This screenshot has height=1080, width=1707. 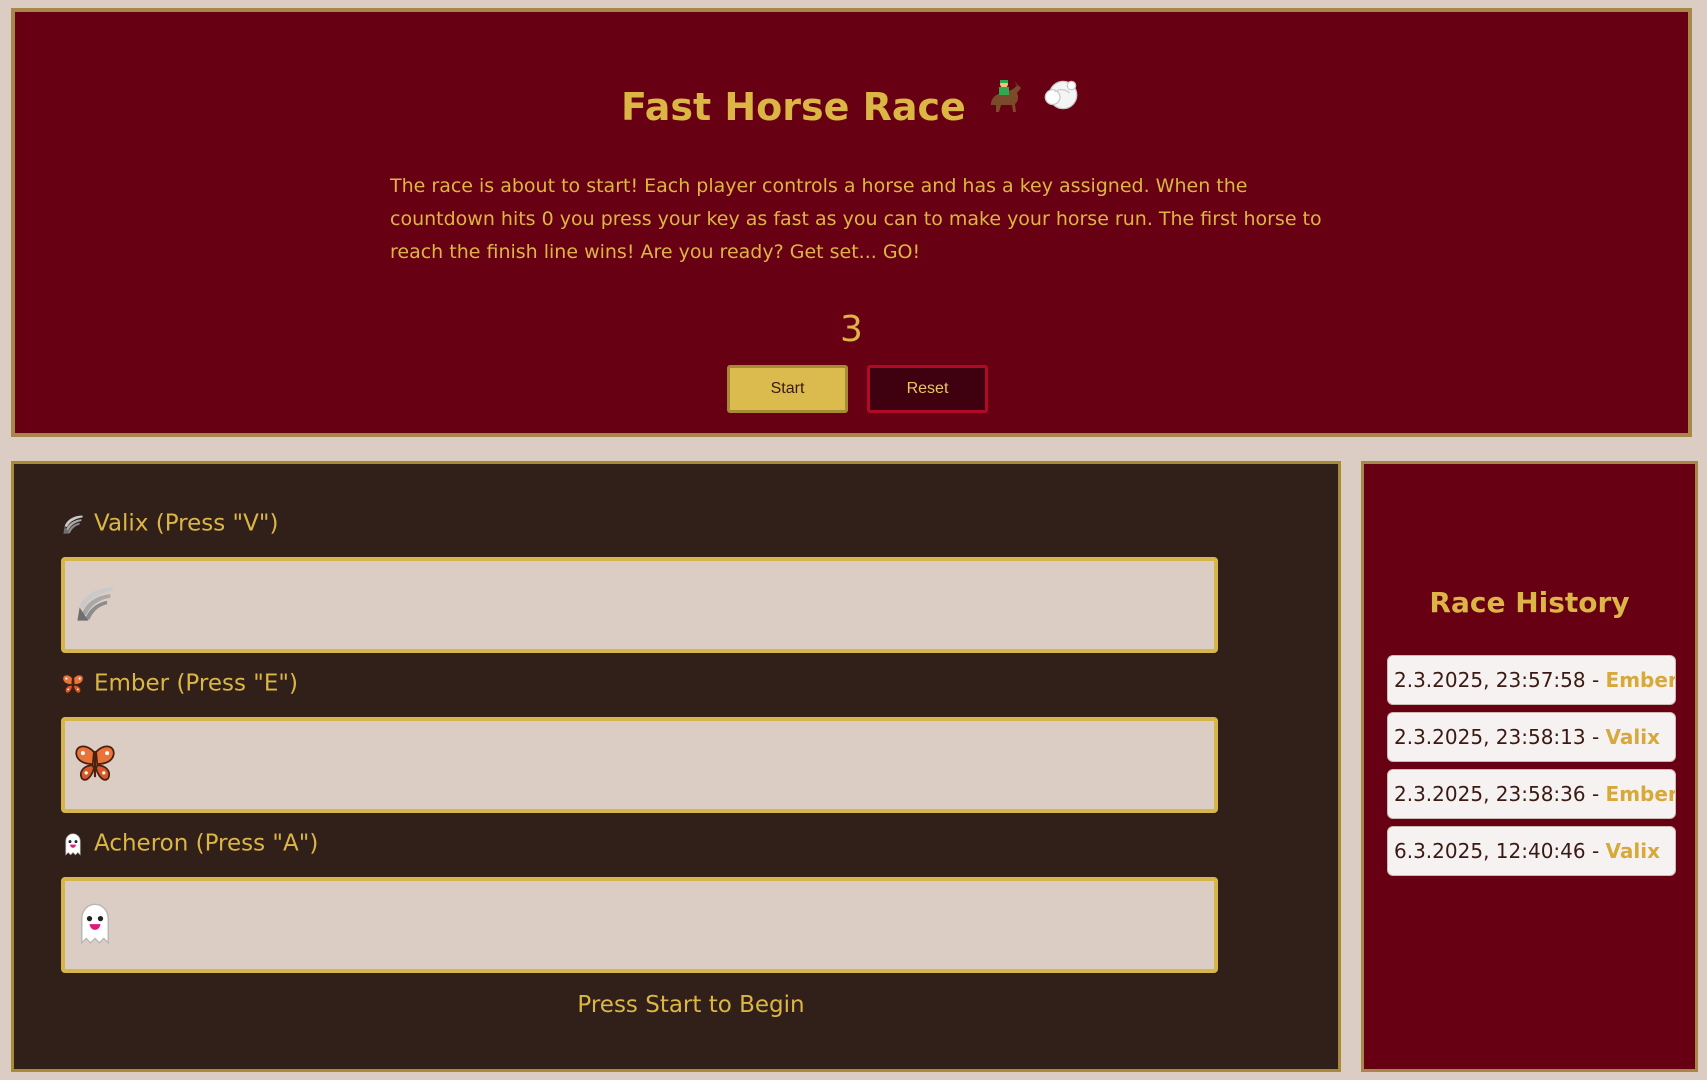 What do you see at coordinates (851, 329) in the screenshot?
I see `countdown: 3` at bounding box center [851, 329].